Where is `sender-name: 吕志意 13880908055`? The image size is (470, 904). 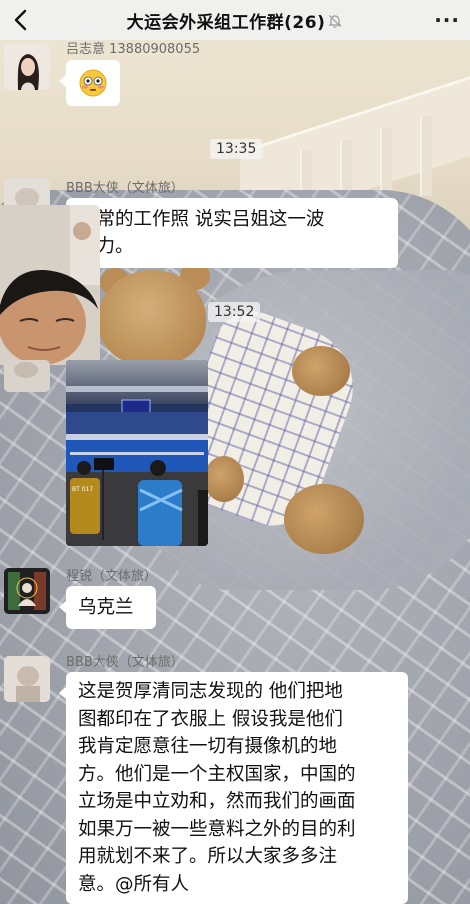
sender-name: 吕志意 13880908055 is located at coordinates (133, 49).